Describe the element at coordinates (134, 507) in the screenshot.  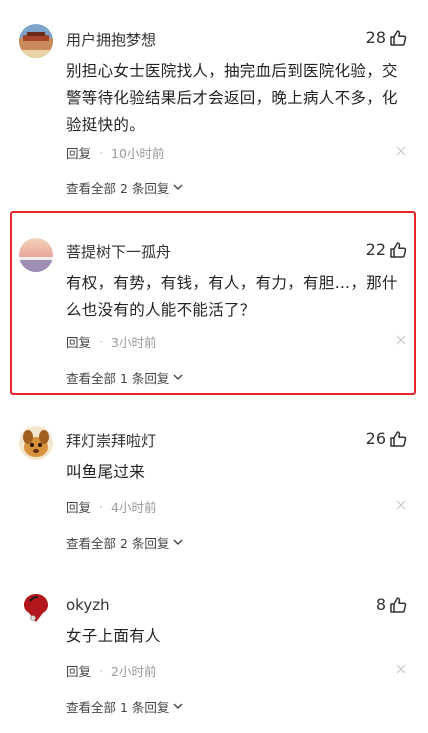
I see `comment-time: 4小时前` at that location.